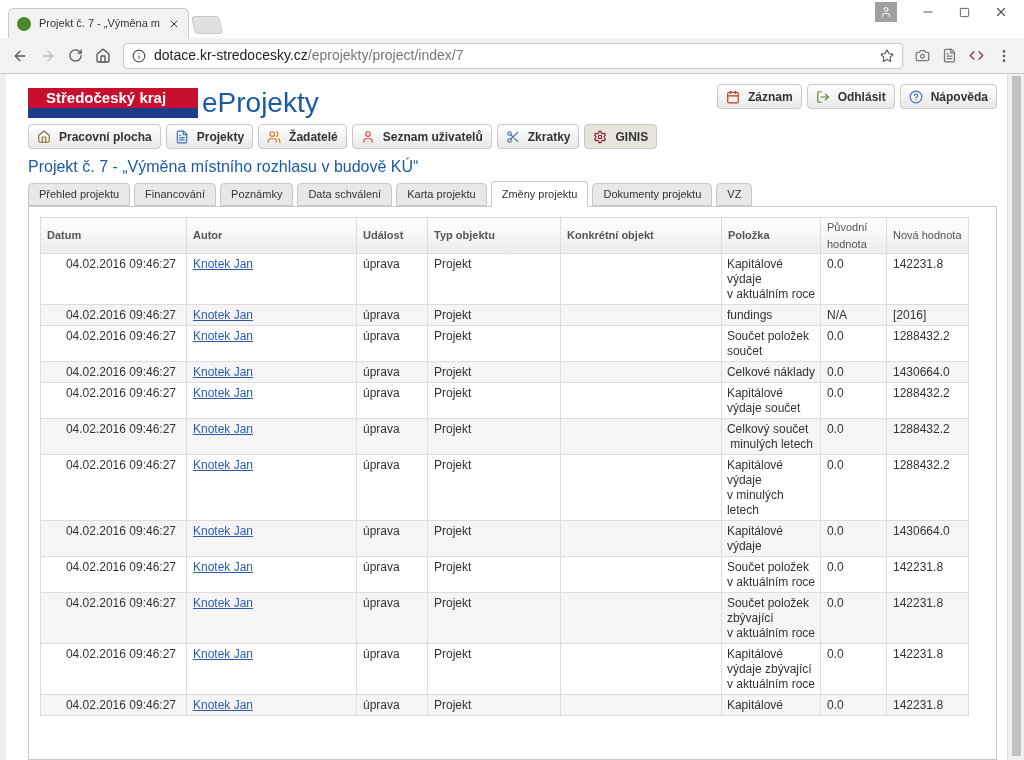  I want to click on help-icon, so click(915, 96).